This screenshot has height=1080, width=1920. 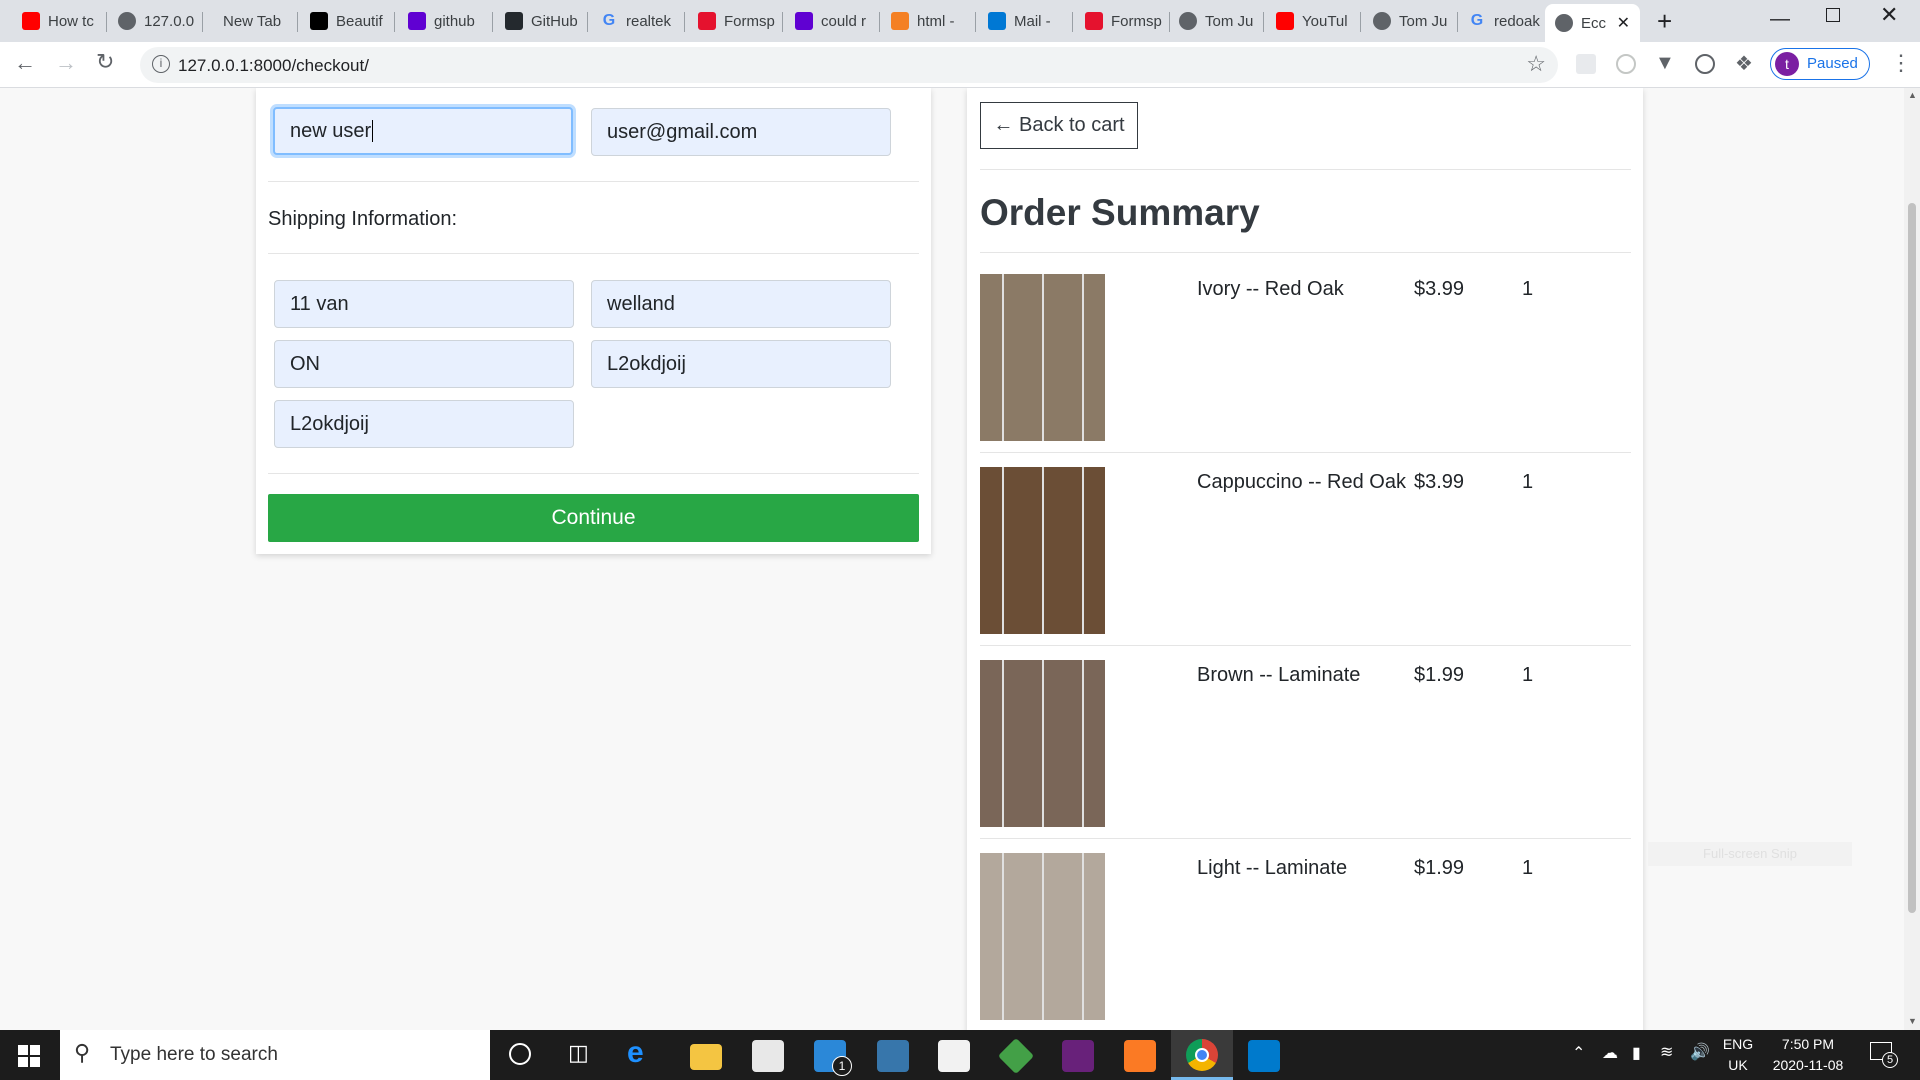 I want to click on tab-title: Ecc, so click(x=1594, y=23).